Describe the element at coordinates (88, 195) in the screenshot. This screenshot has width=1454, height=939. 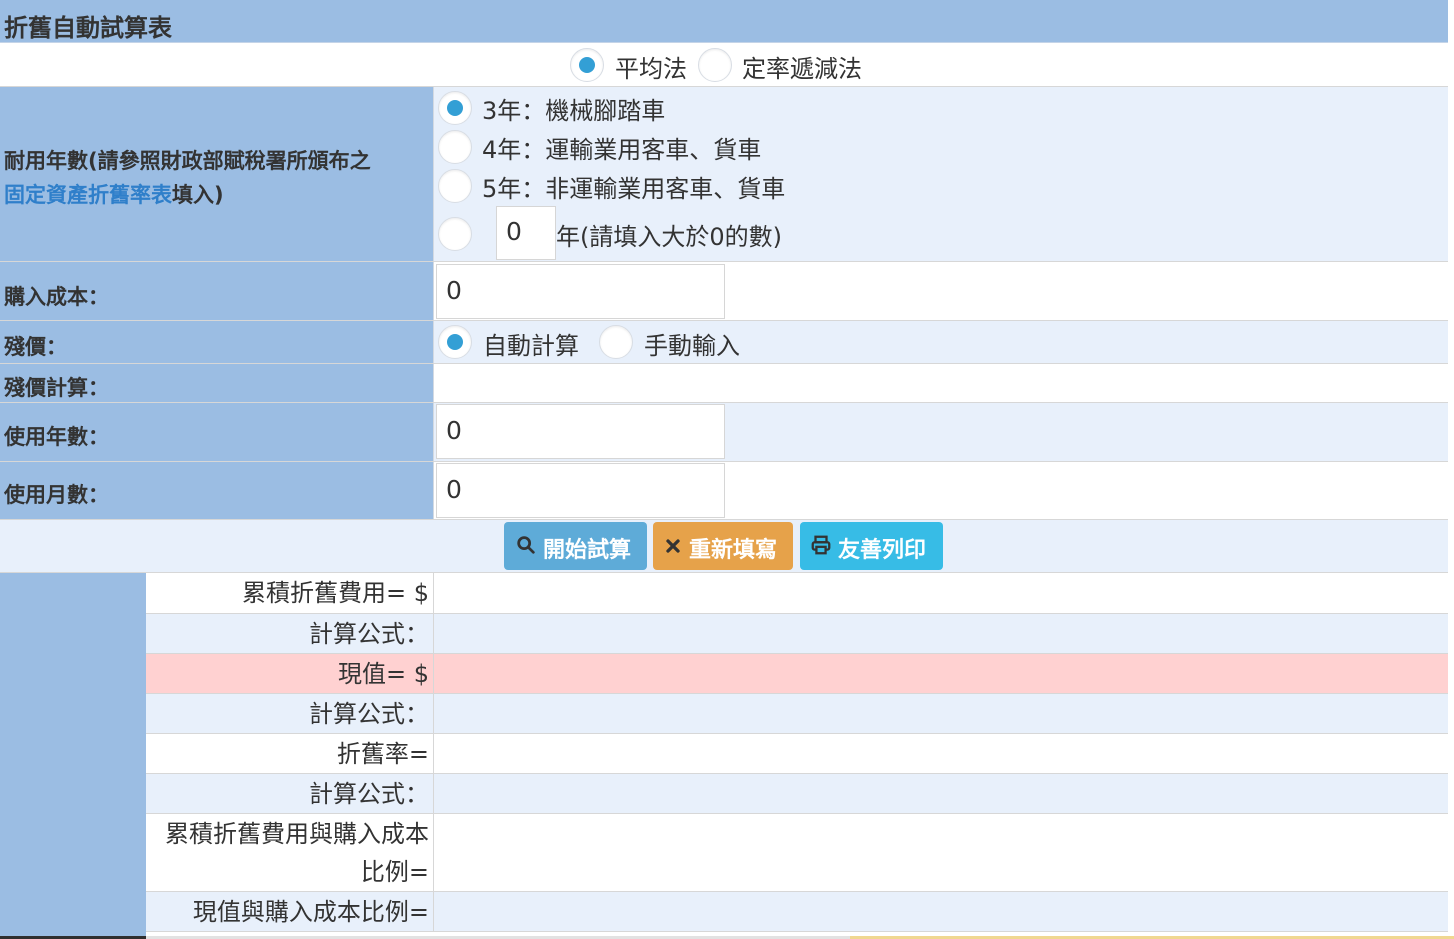
I see `fixed-asset-depreciation-table-link: 固定資產折舊率表` at that location.